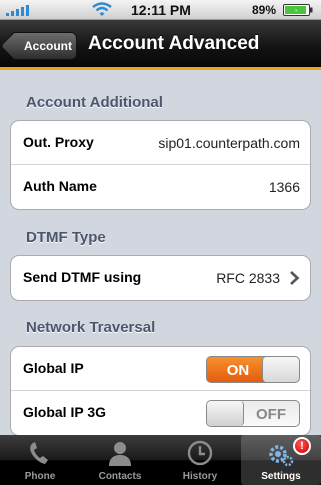 The image size is (321, 485). What do you see at coordinates (39, 453) in the screenshot?
I see `phone-icon` at bounding box center [39, 453].